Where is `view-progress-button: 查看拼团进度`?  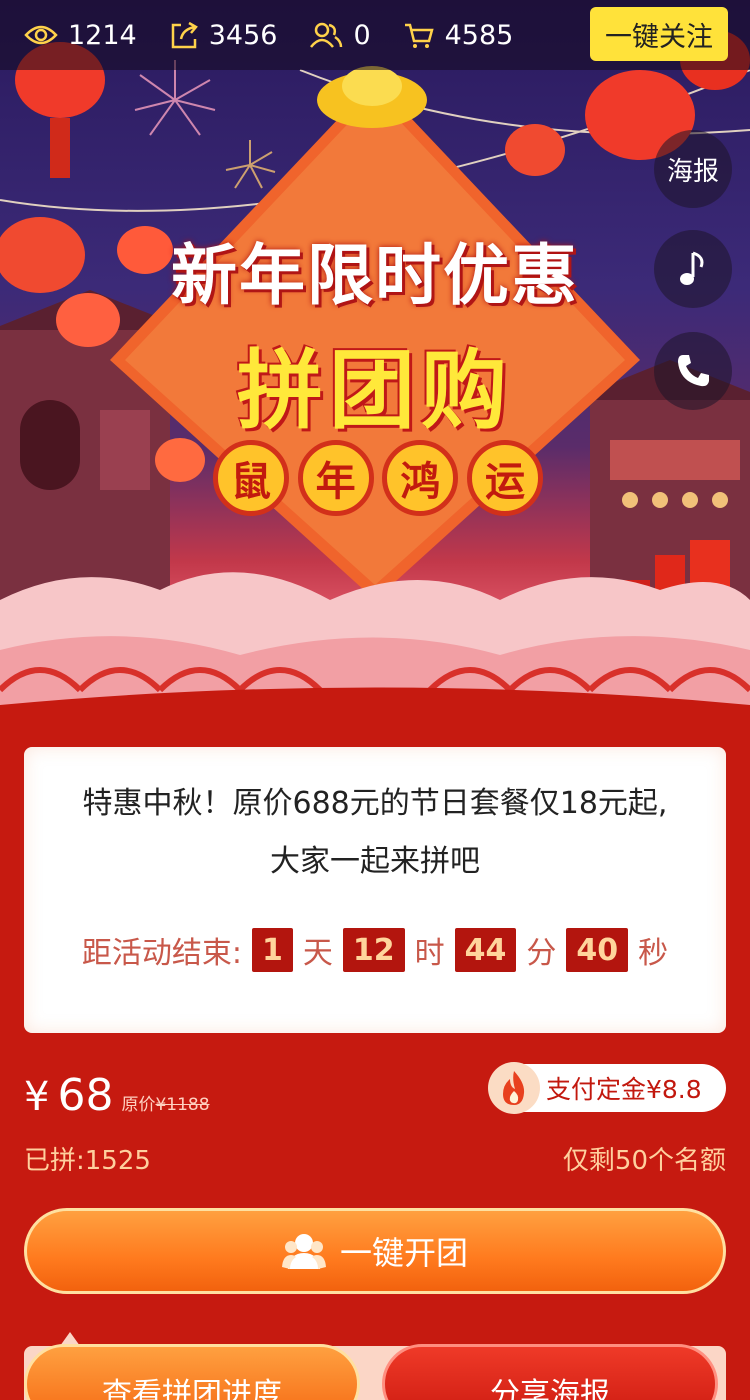 view-progress-button: 查看拼团进度 is located at coordinates (192, 1372).